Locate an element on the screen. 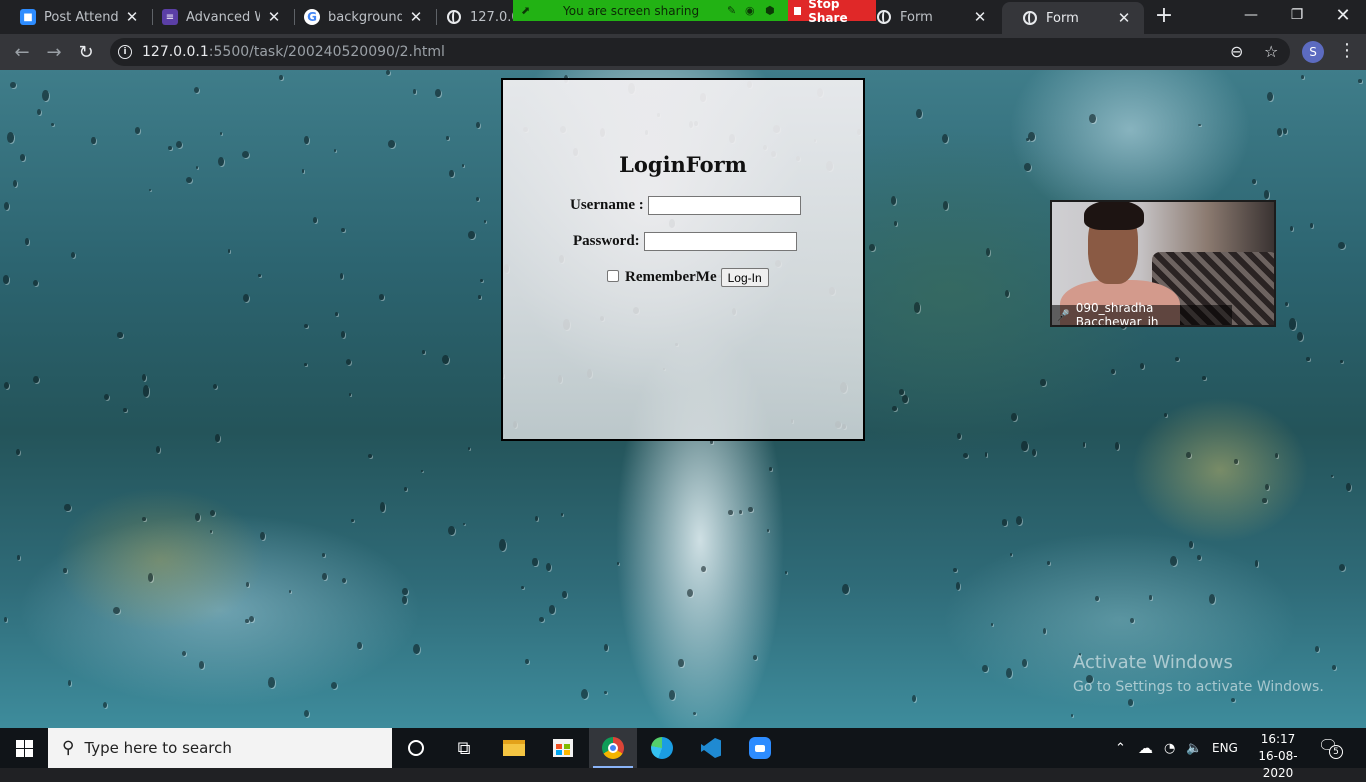 Image resolution: width=1366 pixels, height=782 pixels. shield-icon: ⬢ is located at coordinates (770, 10).